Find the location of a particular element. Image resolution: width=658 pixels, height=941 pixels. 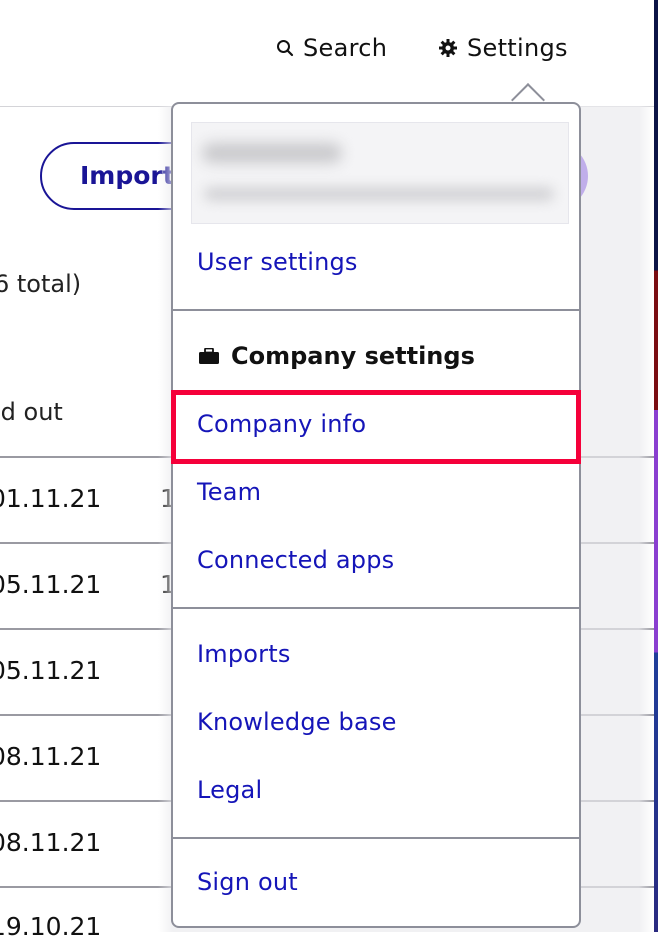

settings-nav-button: Settings is located at coordinates (503, 48).